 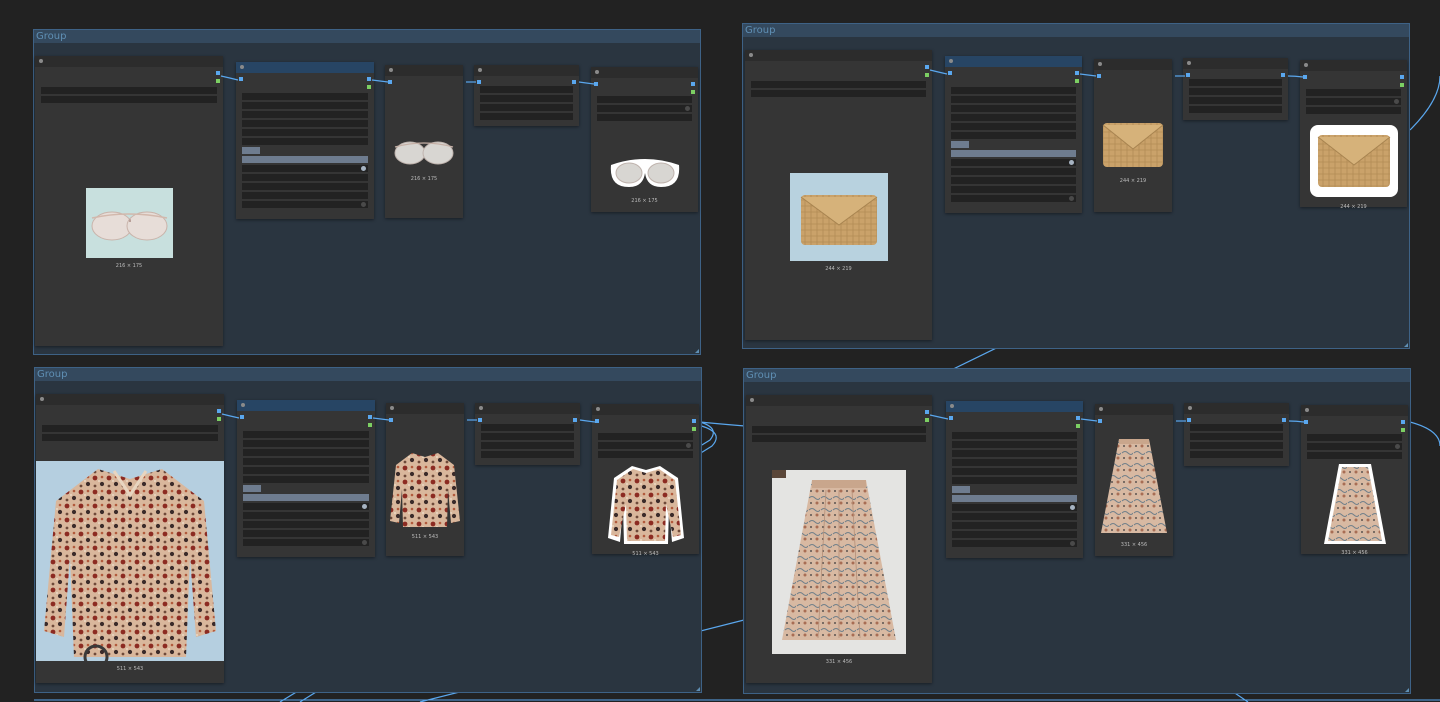 What do you see at coordinates (1133, 135) in the screenshot?
I see `resize-node: 244 × 219` at bounding box center [1133, 135].